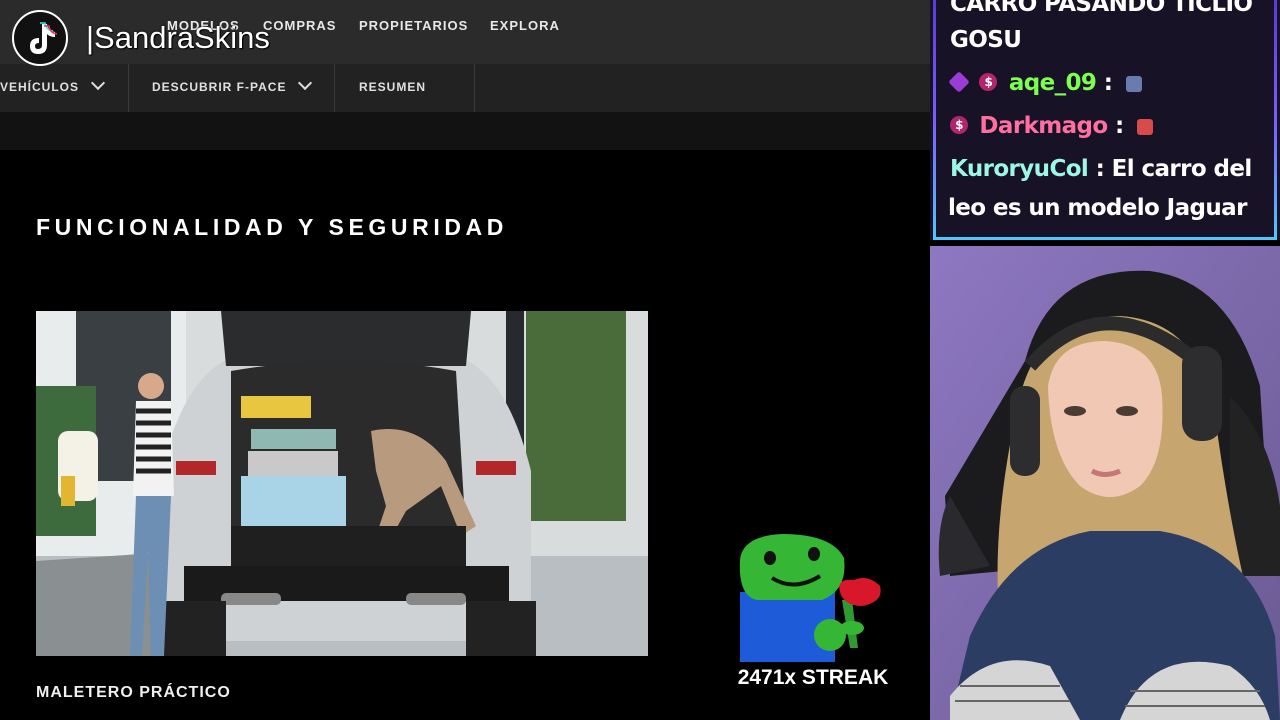 The width and height of the screenshot is (1280, 720). What do you see at coordinates (299, 25) in the screenshot?
I see `nav-compras: COMPRAS` at bounding box center [299, 25].